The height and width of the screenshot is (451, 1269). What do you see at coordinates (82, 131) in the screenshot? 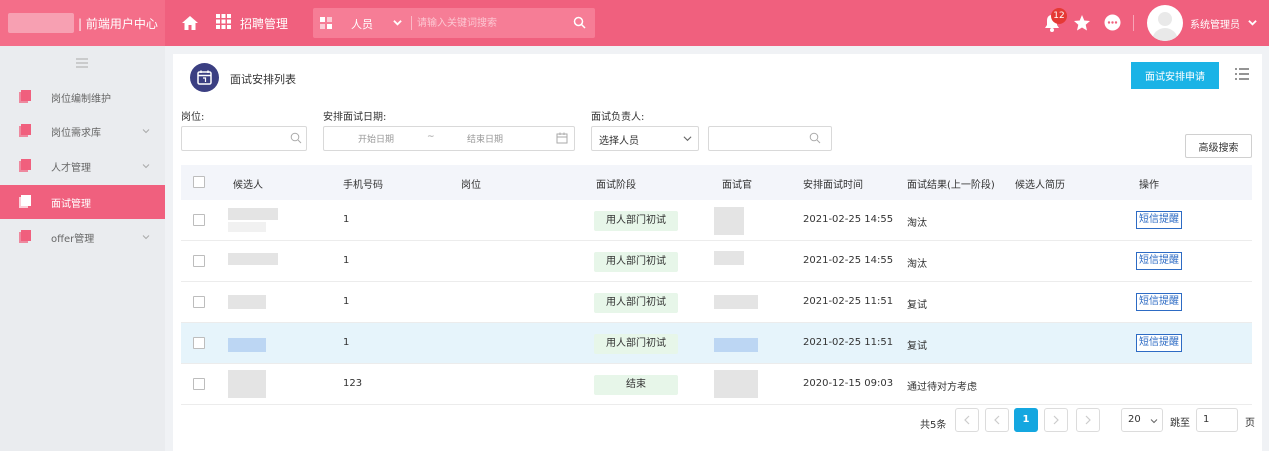
I see `sidebar-item-position-demand: 岗位需求库` at bounding box center [82, 131].